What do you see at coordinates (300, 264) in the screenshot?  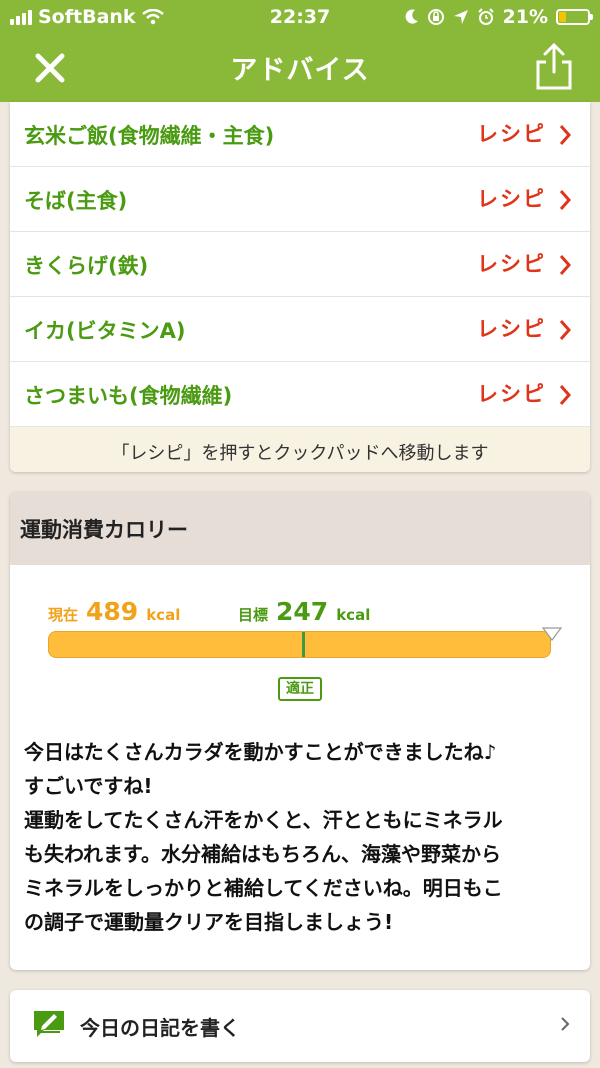 I see `recipe-row: きくらげ(鉄) レシピ` at bounding box center [300, 264].